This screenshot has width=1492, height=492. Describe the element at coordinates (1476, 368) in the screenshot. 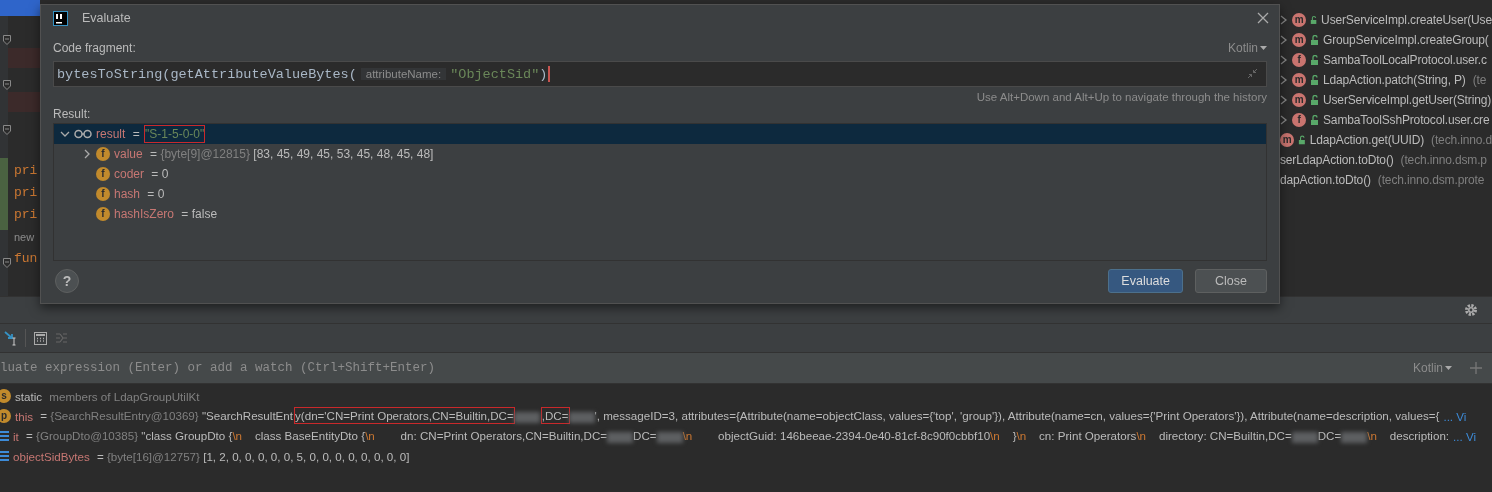

I see `add-icon` at that location.